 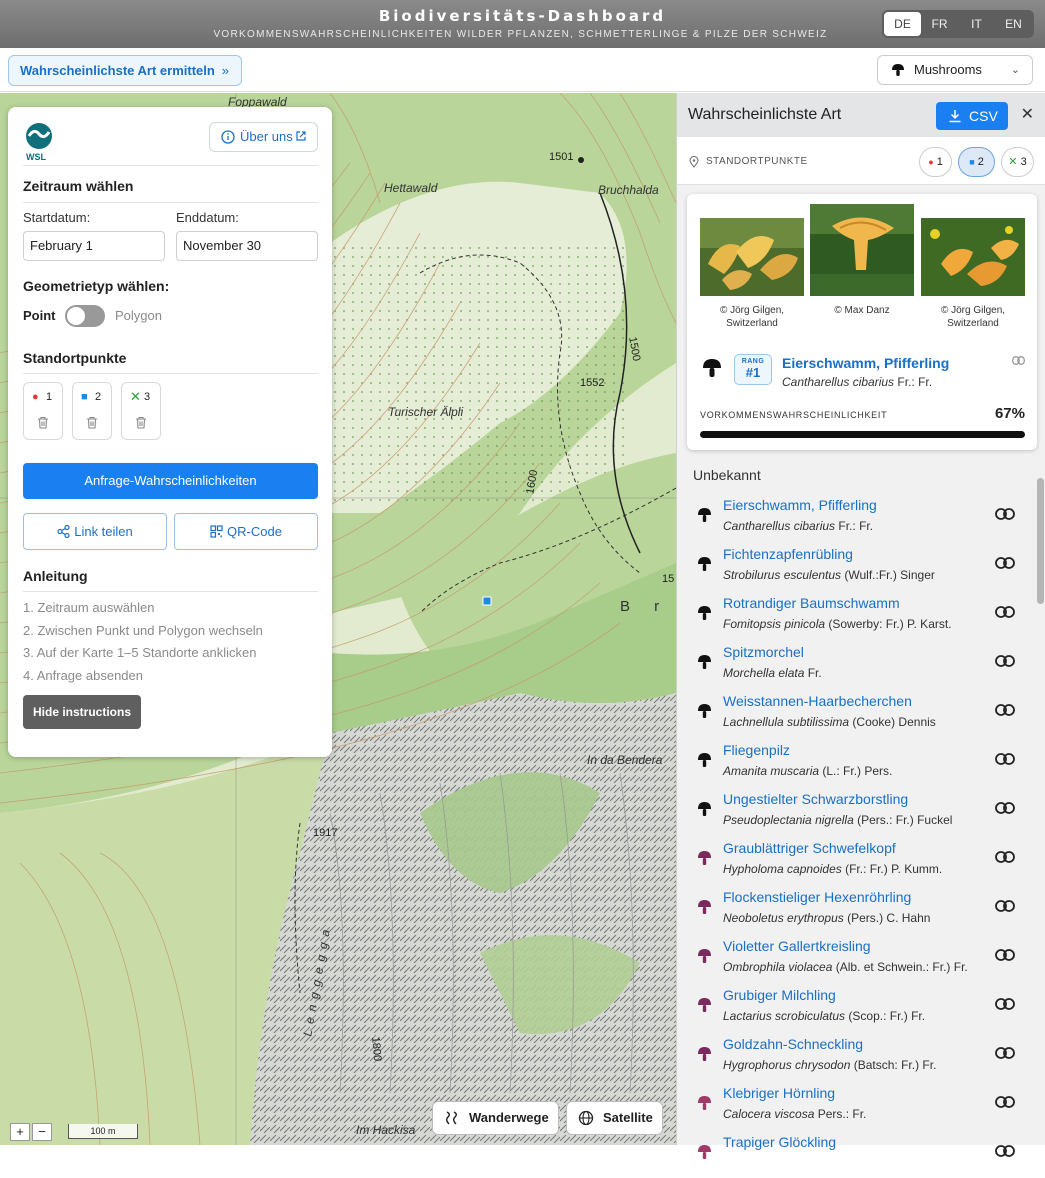 I want to click on taxon-select-value: Mushrooms, so click(x=948, y=69).